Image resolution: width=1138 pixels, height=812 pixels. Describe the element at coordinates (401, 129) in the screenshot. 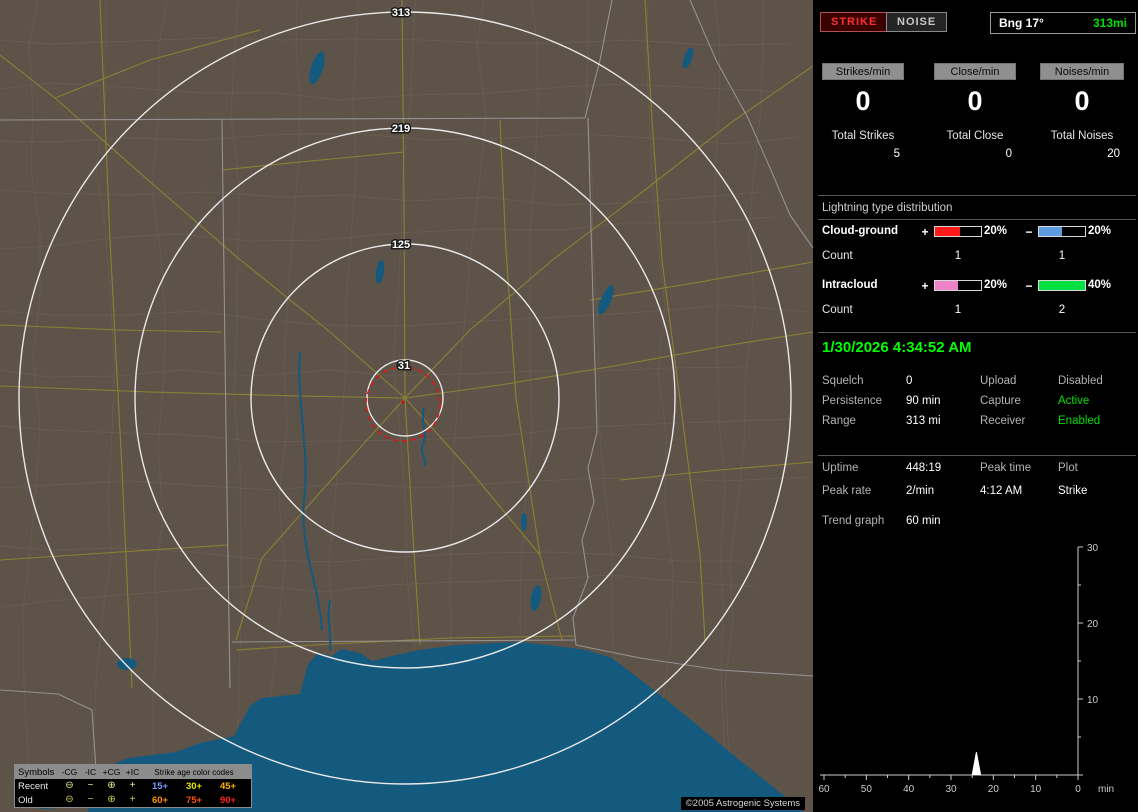

I see `ring-label-219: 219` at that location.